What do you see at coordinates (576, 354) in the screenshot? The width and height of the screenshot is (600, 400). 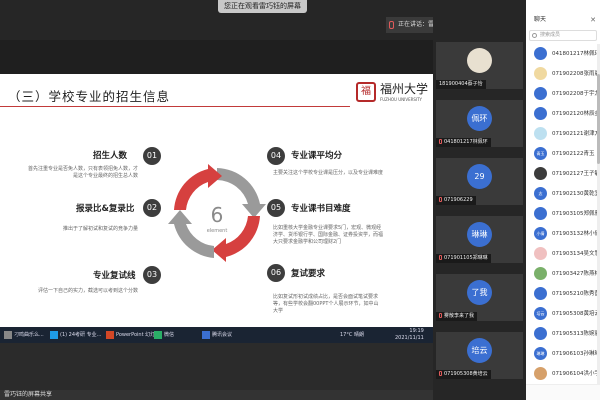 I see `member-name: 071906103孙琳琳` at bounding box center [576, 354].